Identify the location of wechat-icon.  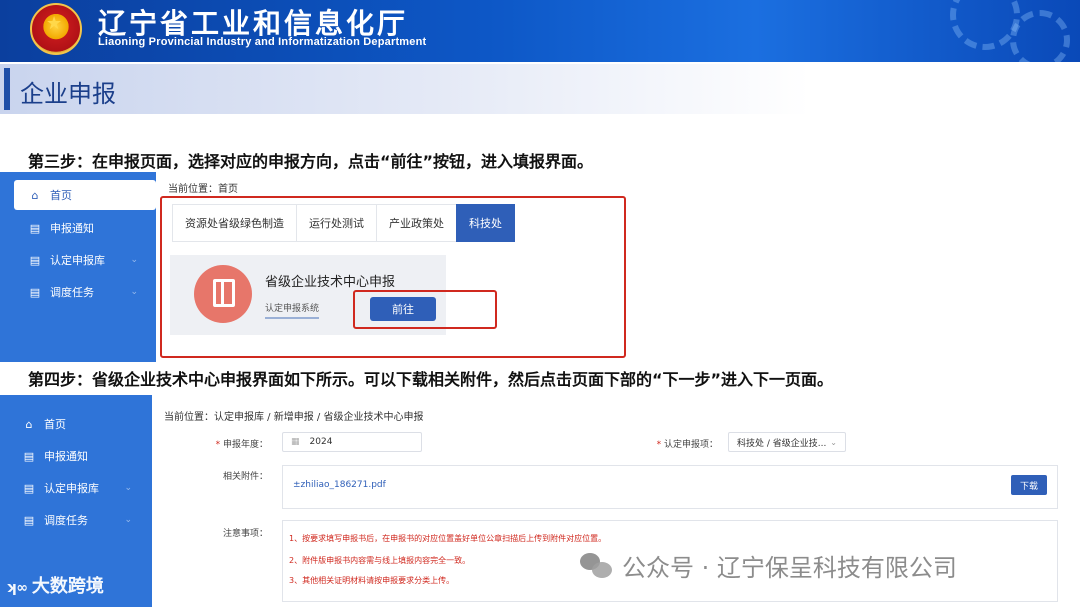
(596, 565).